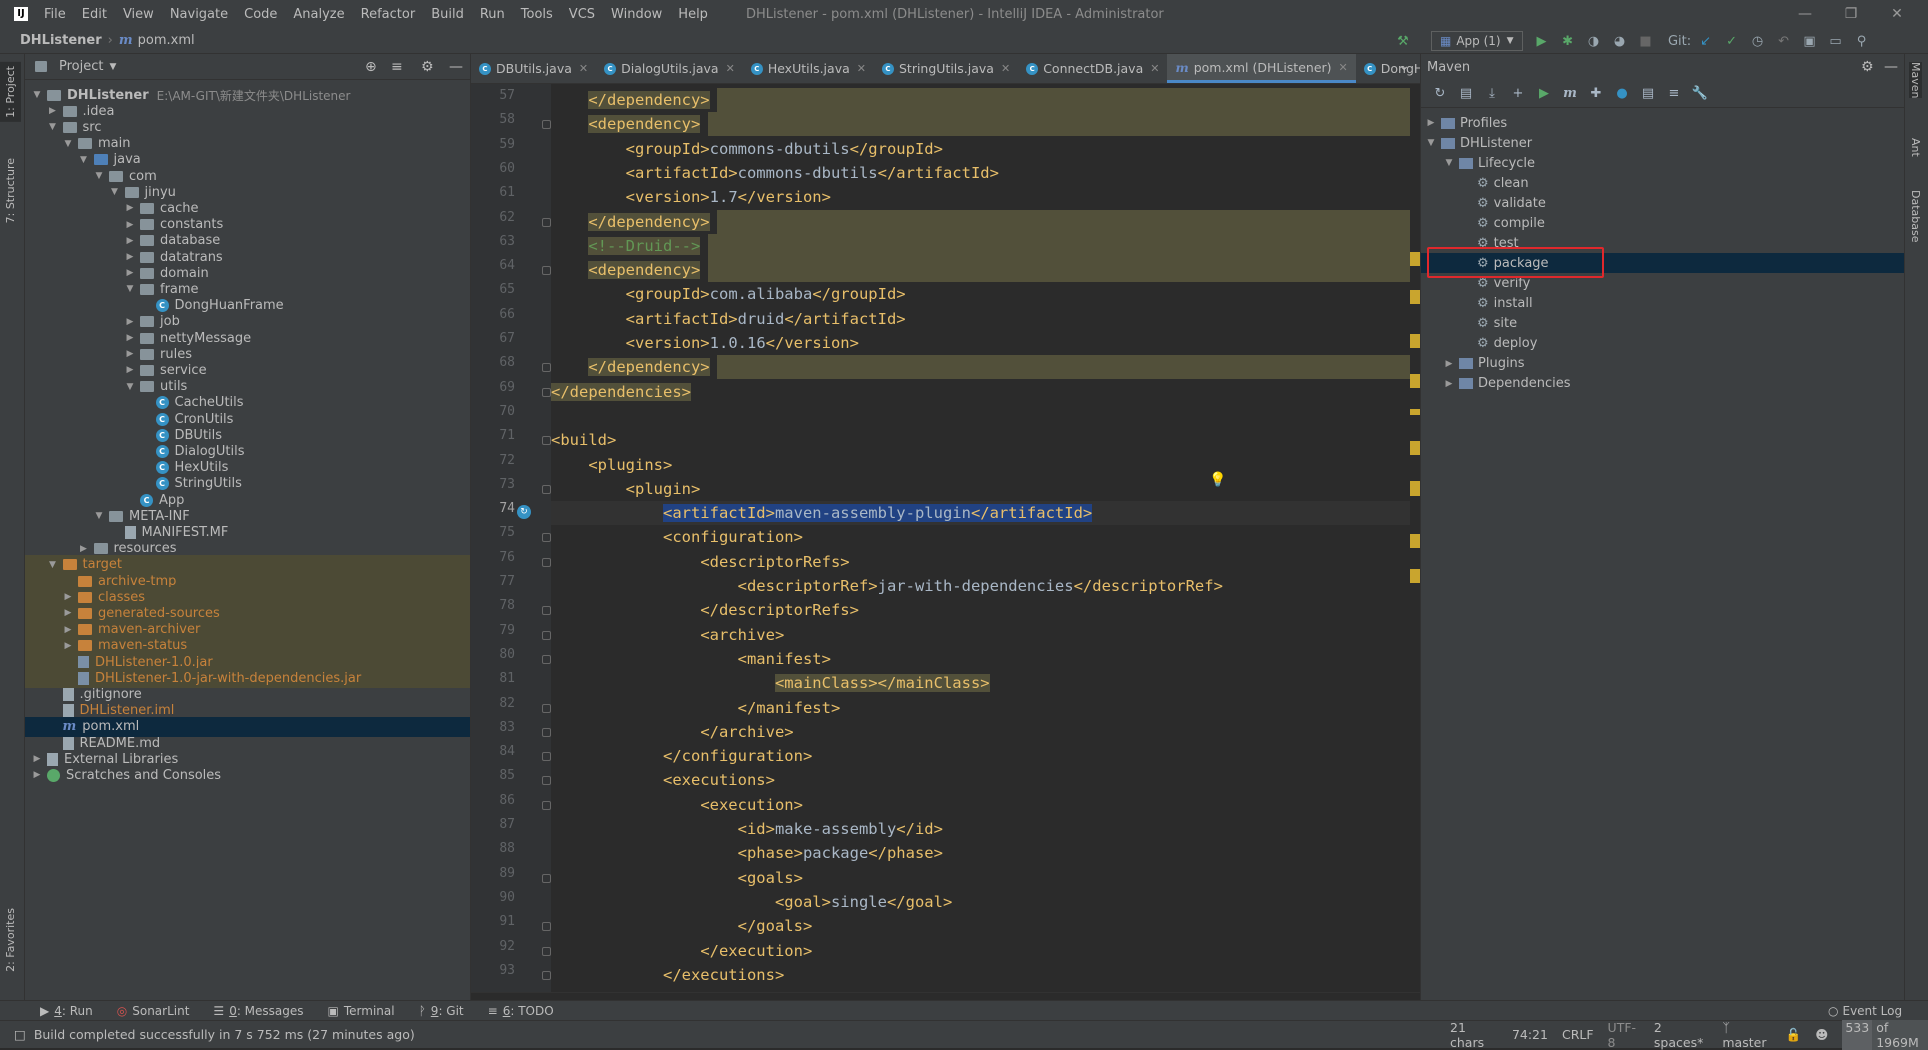 Image resolution: width=1928 pixels, height=1050 pixels. Describe the element at coordinates (980, 635) in the screenshot. I see `code-line: <archive>` at that location.